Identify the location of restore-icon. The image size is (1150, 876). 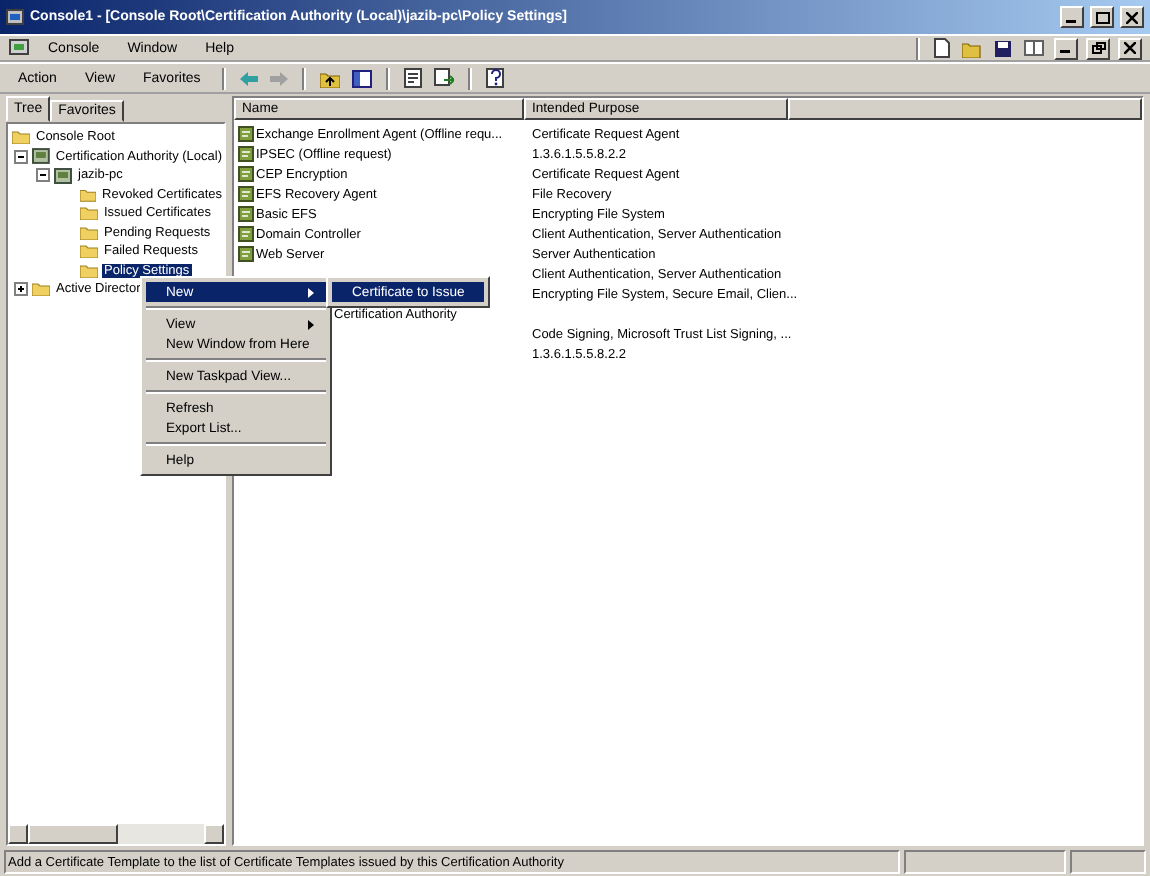
(1098, 48).